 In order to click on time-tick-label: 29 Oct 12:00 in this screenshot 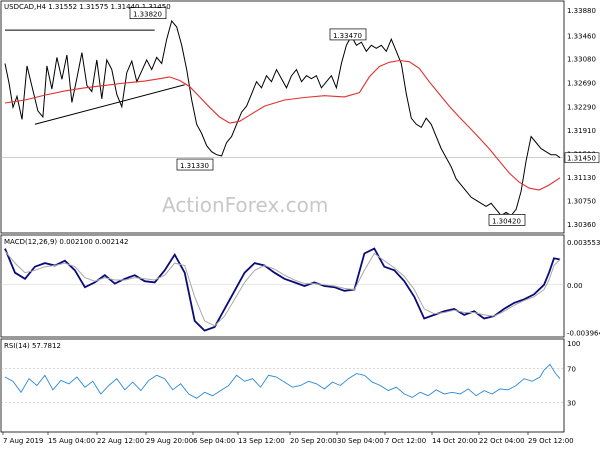, I will do `click(551, 441)`.